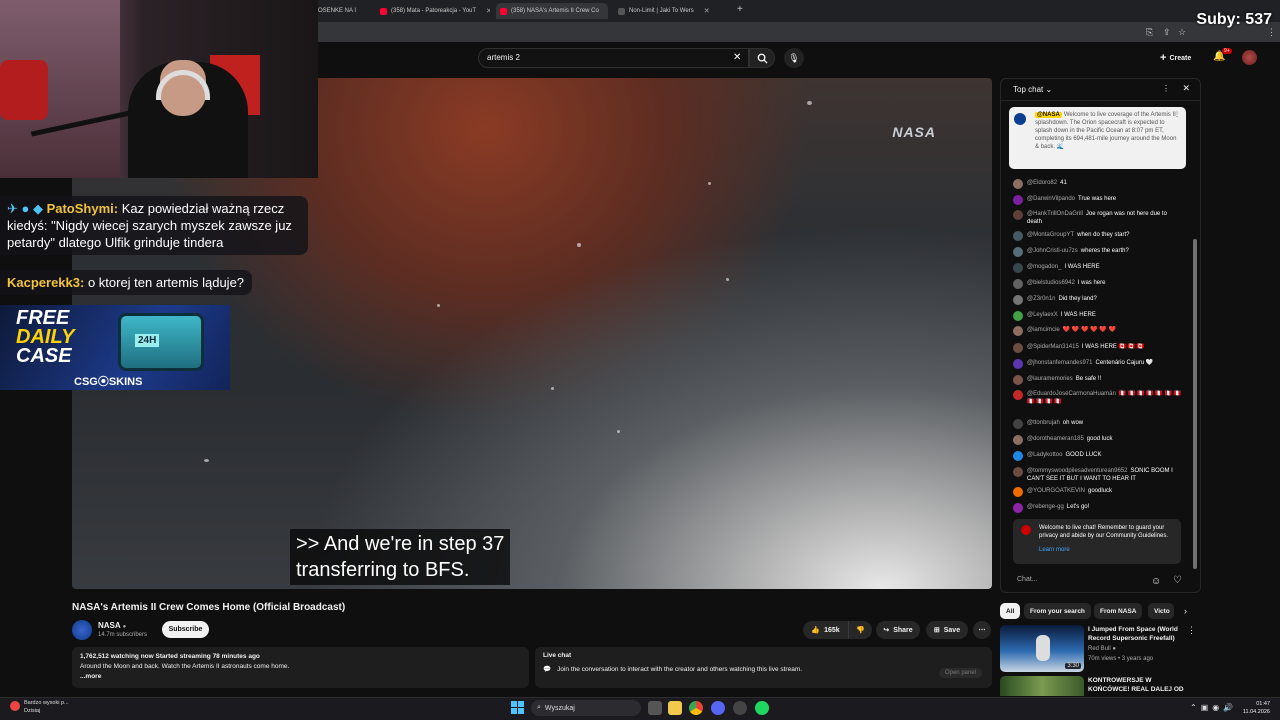 The width and height of the screenshot is (1280, 720). I want to click on chip-from-nasa: From NASA, so click(1118, 611).